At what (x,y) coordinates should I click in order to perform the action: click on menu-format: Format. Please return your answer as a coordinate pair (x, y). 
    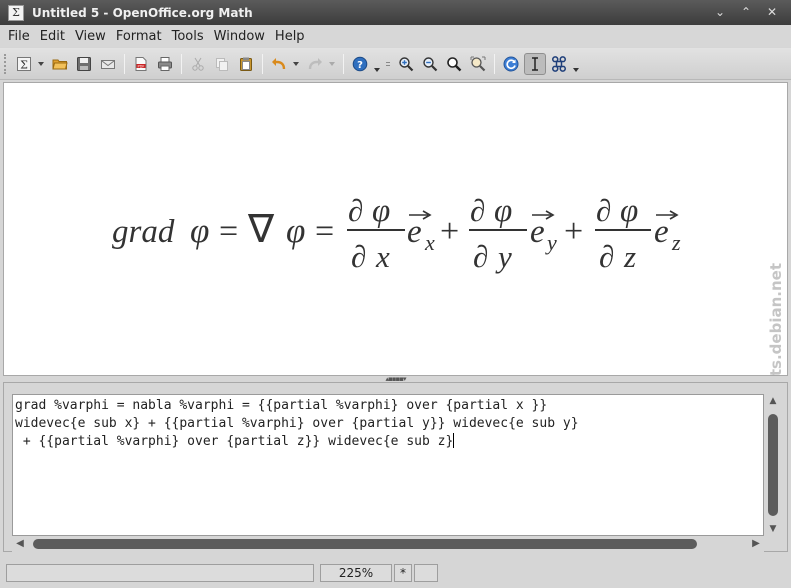
    Looking at the image, I should click on (139, 36).